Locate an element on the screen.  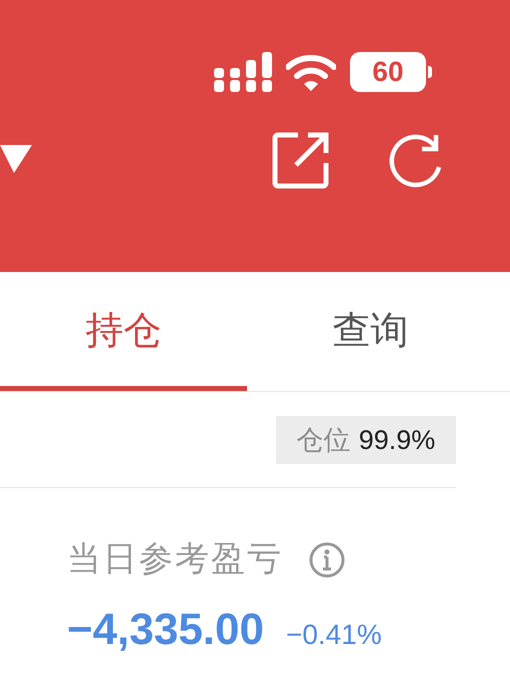
caret-icon is located at coordinates (16, 160).